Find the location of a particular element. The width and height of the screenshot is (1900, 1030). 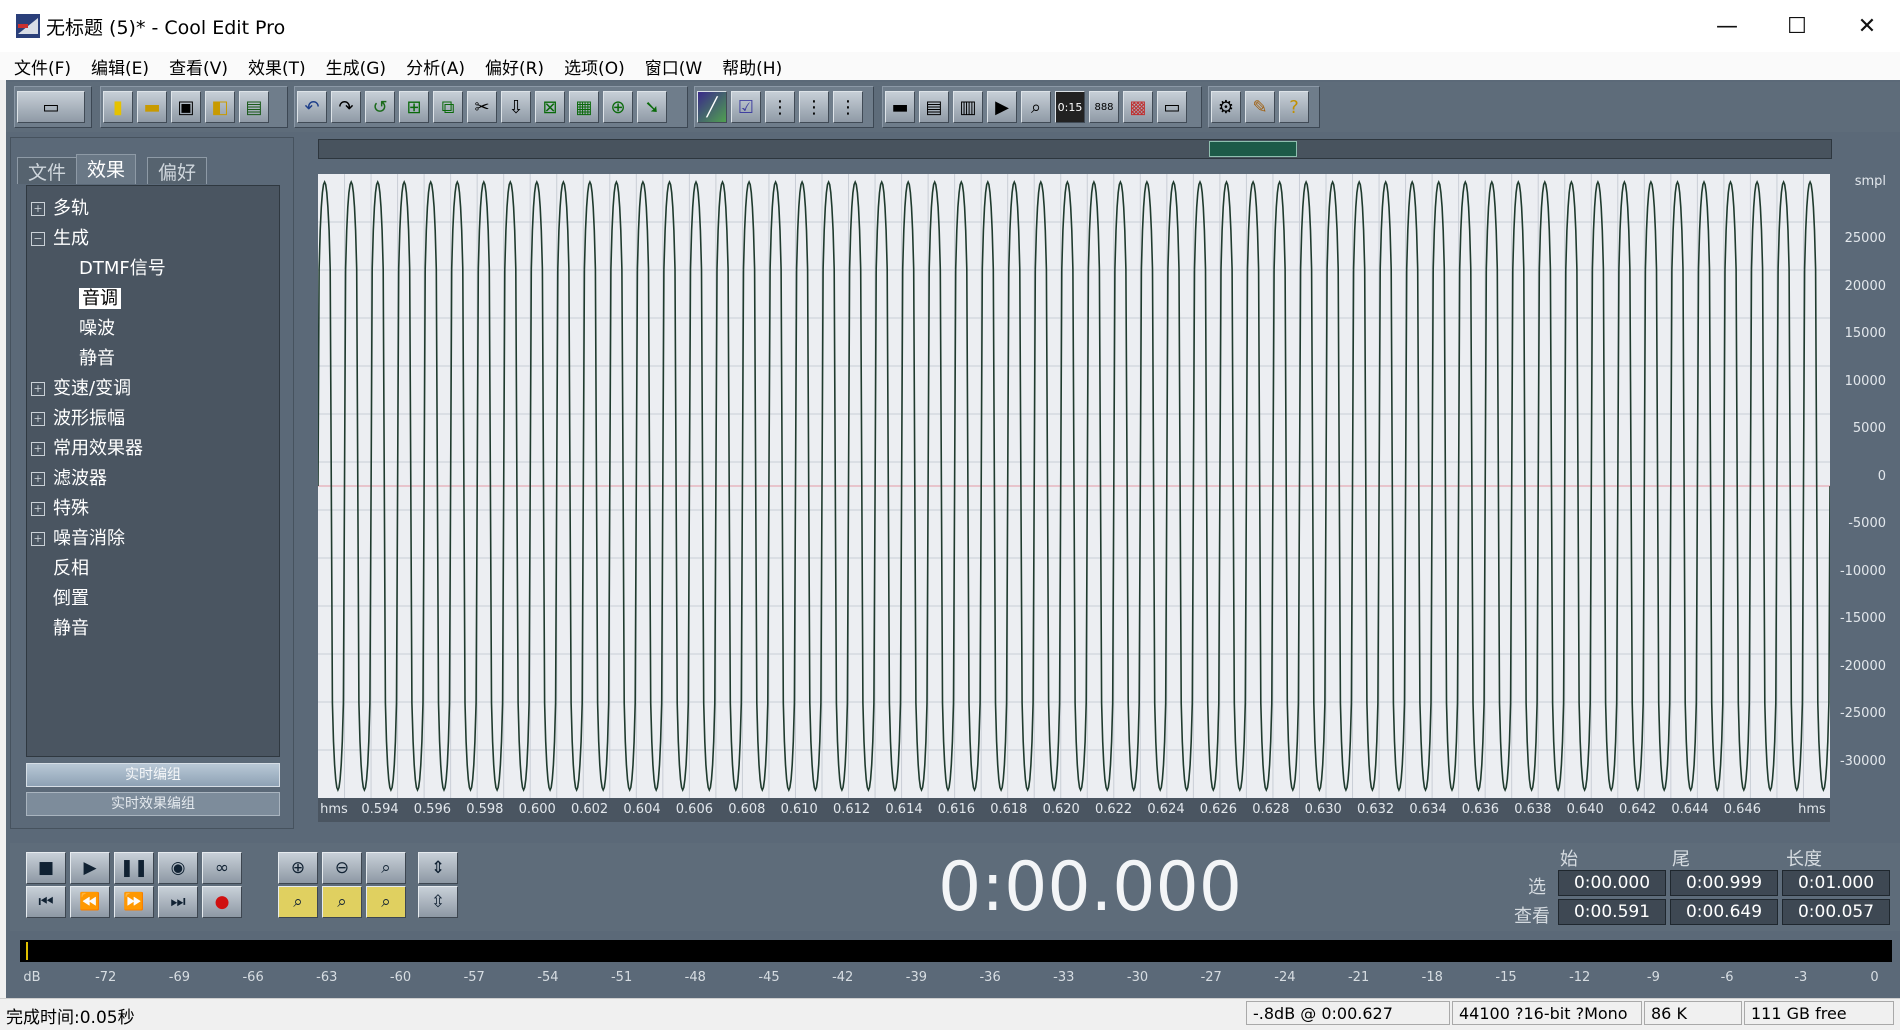

overview-bar is located at coordinates (1075, 149).